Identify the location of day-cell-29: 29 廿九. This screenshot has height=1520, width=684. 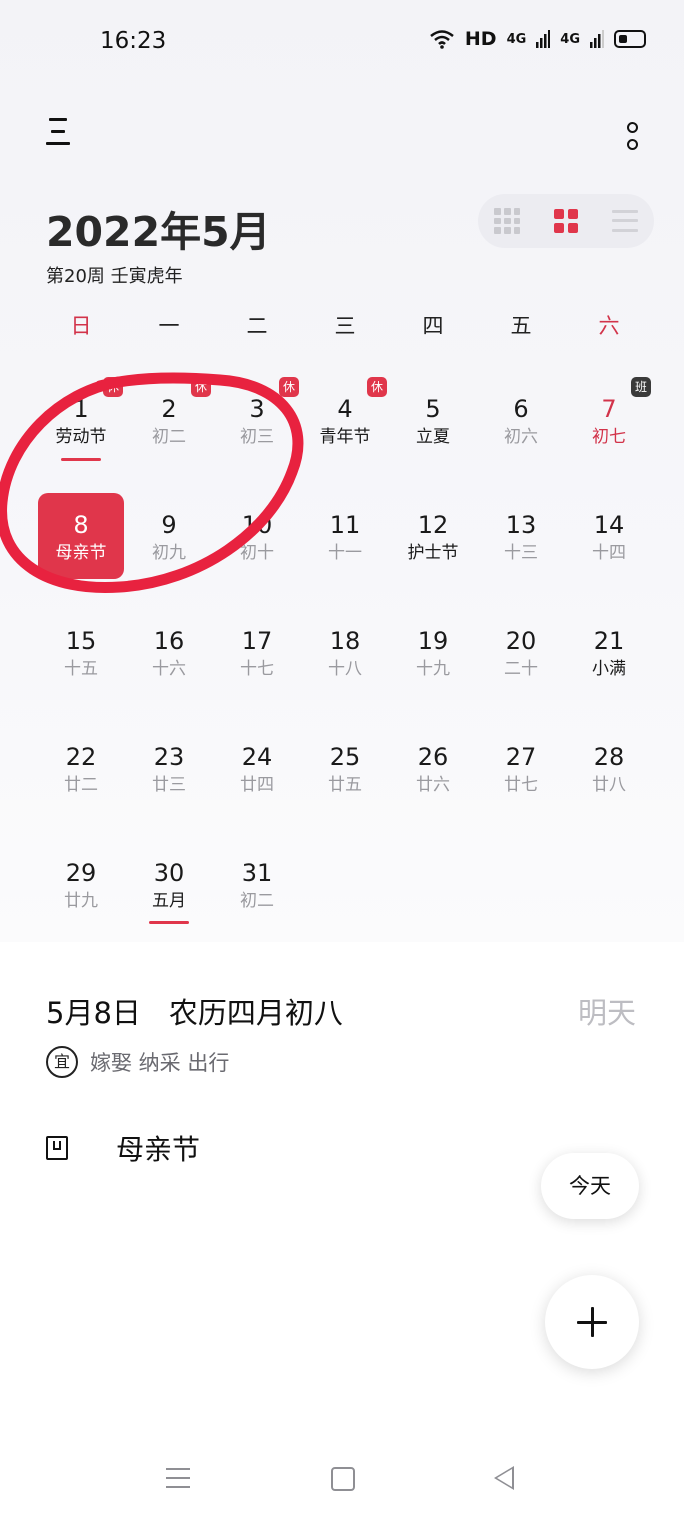
(81, 900).